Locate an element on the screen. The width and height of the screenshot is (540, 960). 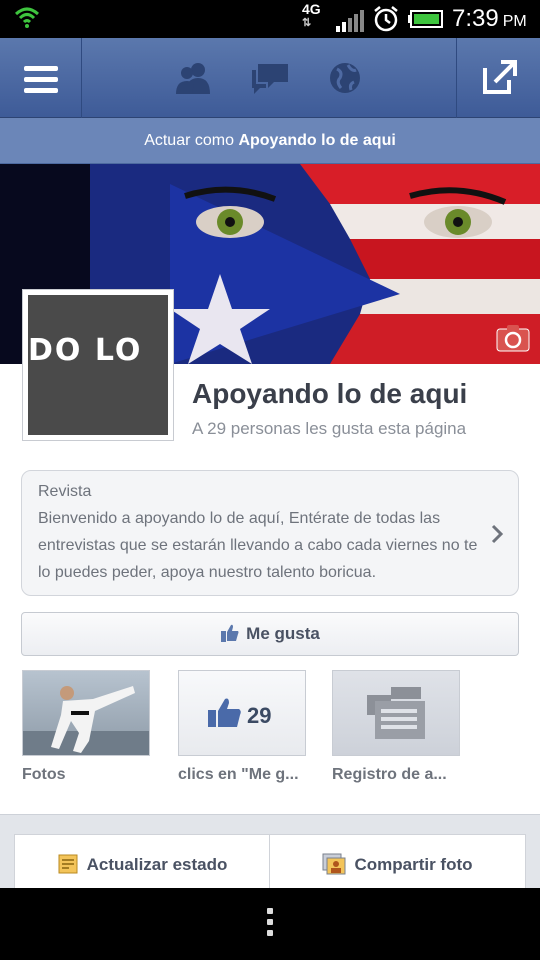
share-photo-button: Compartir foto is located at coordinates (397, 861).